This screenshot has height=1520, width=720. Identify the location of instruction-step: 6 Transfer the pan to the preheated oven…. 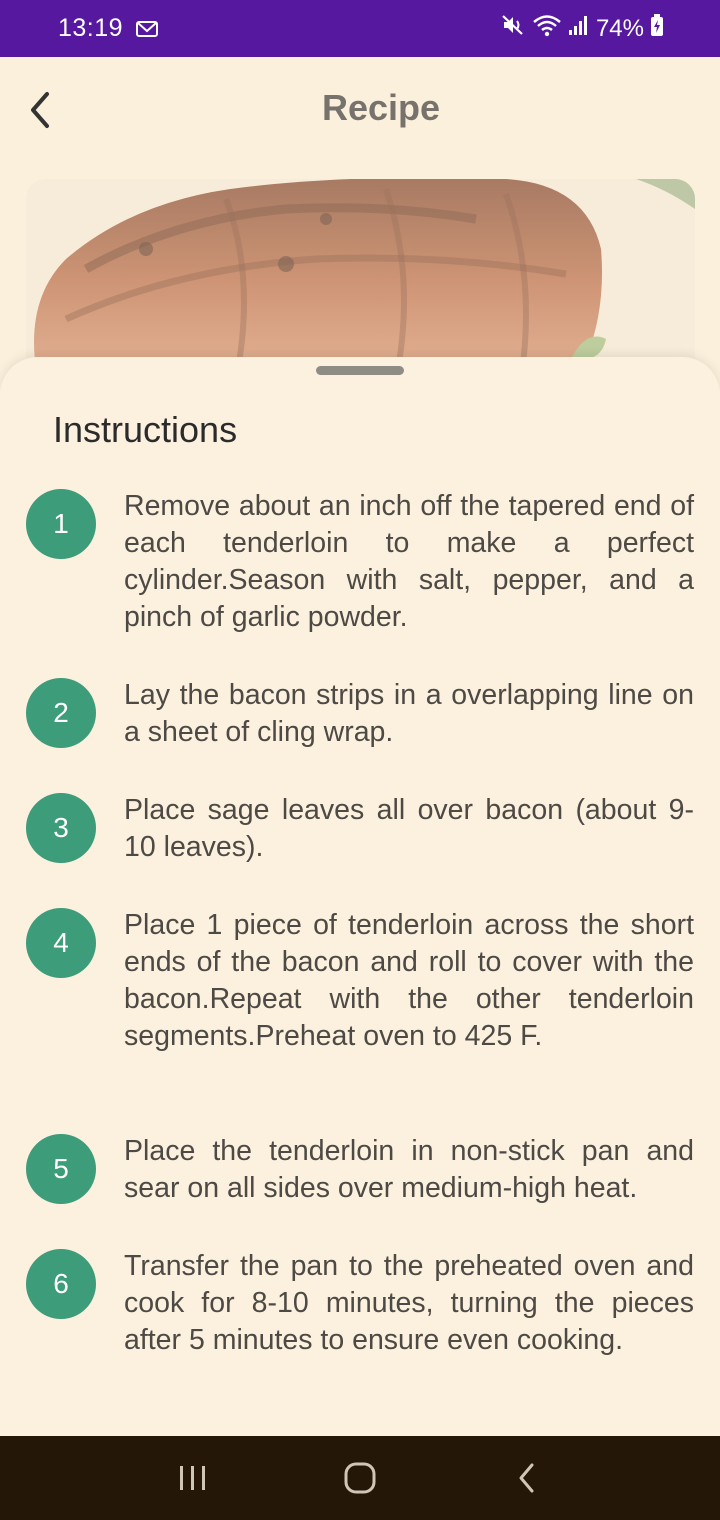
(360, 1303).